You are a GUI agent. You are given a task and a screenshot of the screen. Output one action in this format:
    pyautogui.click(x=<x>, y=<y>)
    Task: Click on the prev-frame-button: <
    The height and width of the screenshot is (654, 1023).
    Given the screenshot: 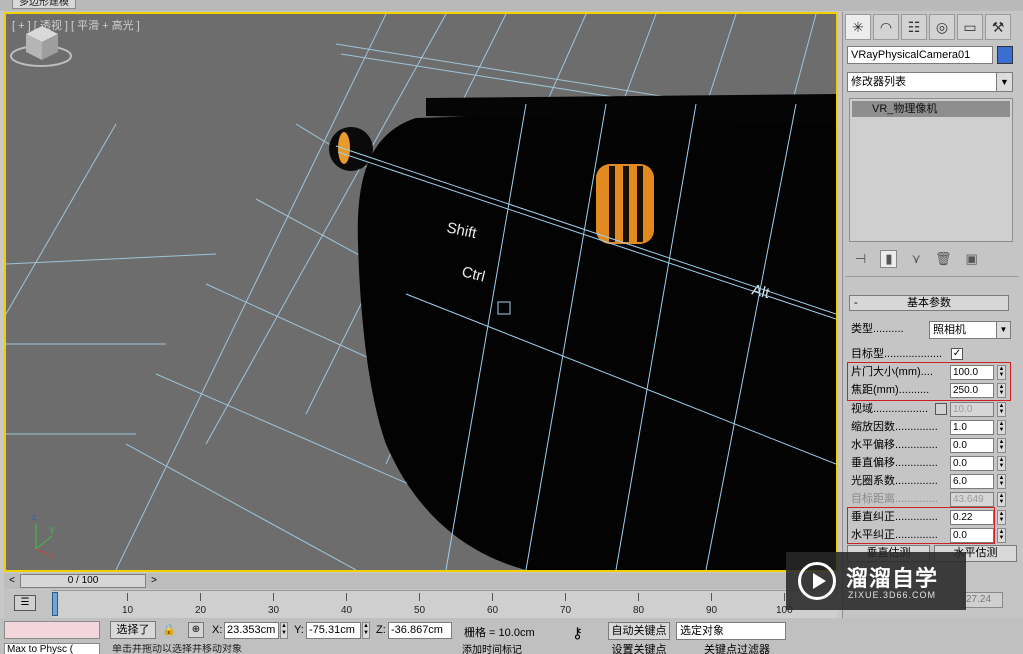 What is the action you would take?
    pyautogui.click(x=12, y=581)
    